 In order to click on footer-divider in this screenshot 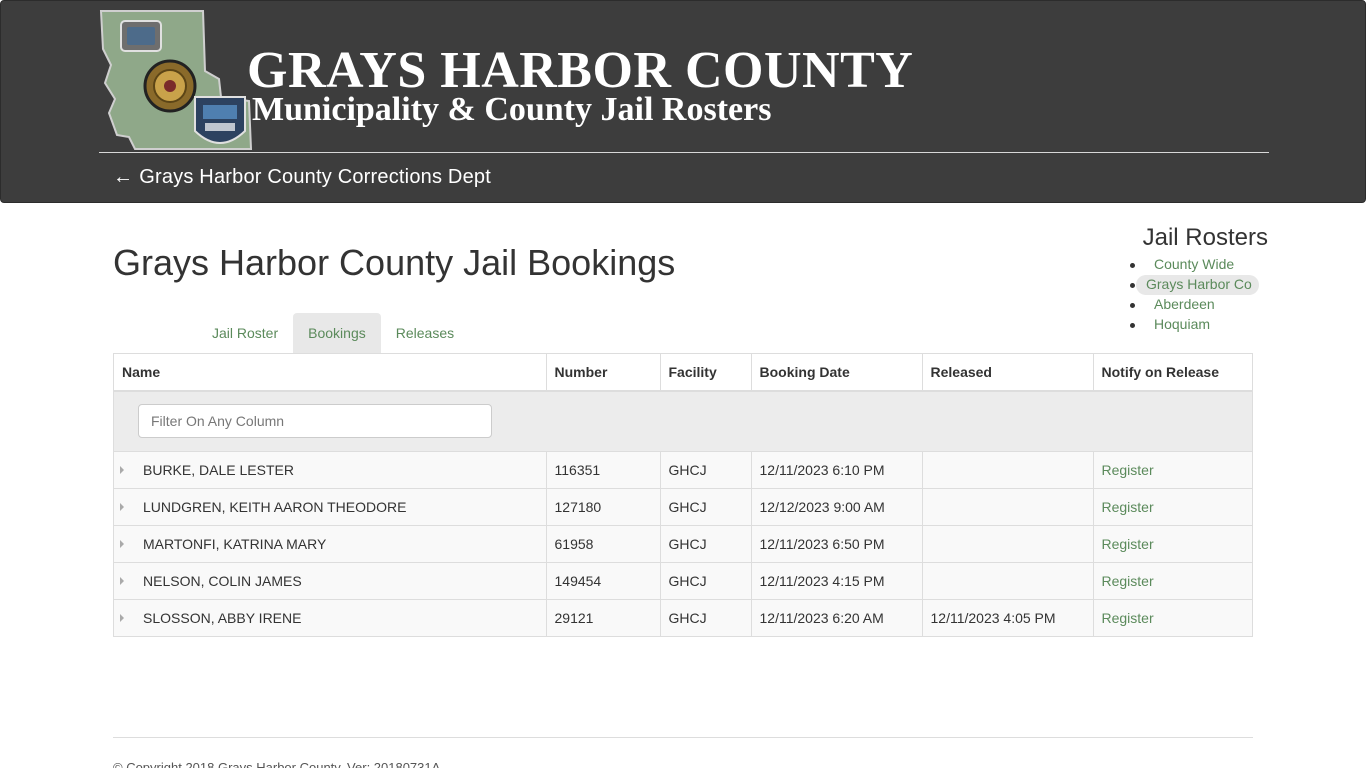, I will do `click(683, 737)`.